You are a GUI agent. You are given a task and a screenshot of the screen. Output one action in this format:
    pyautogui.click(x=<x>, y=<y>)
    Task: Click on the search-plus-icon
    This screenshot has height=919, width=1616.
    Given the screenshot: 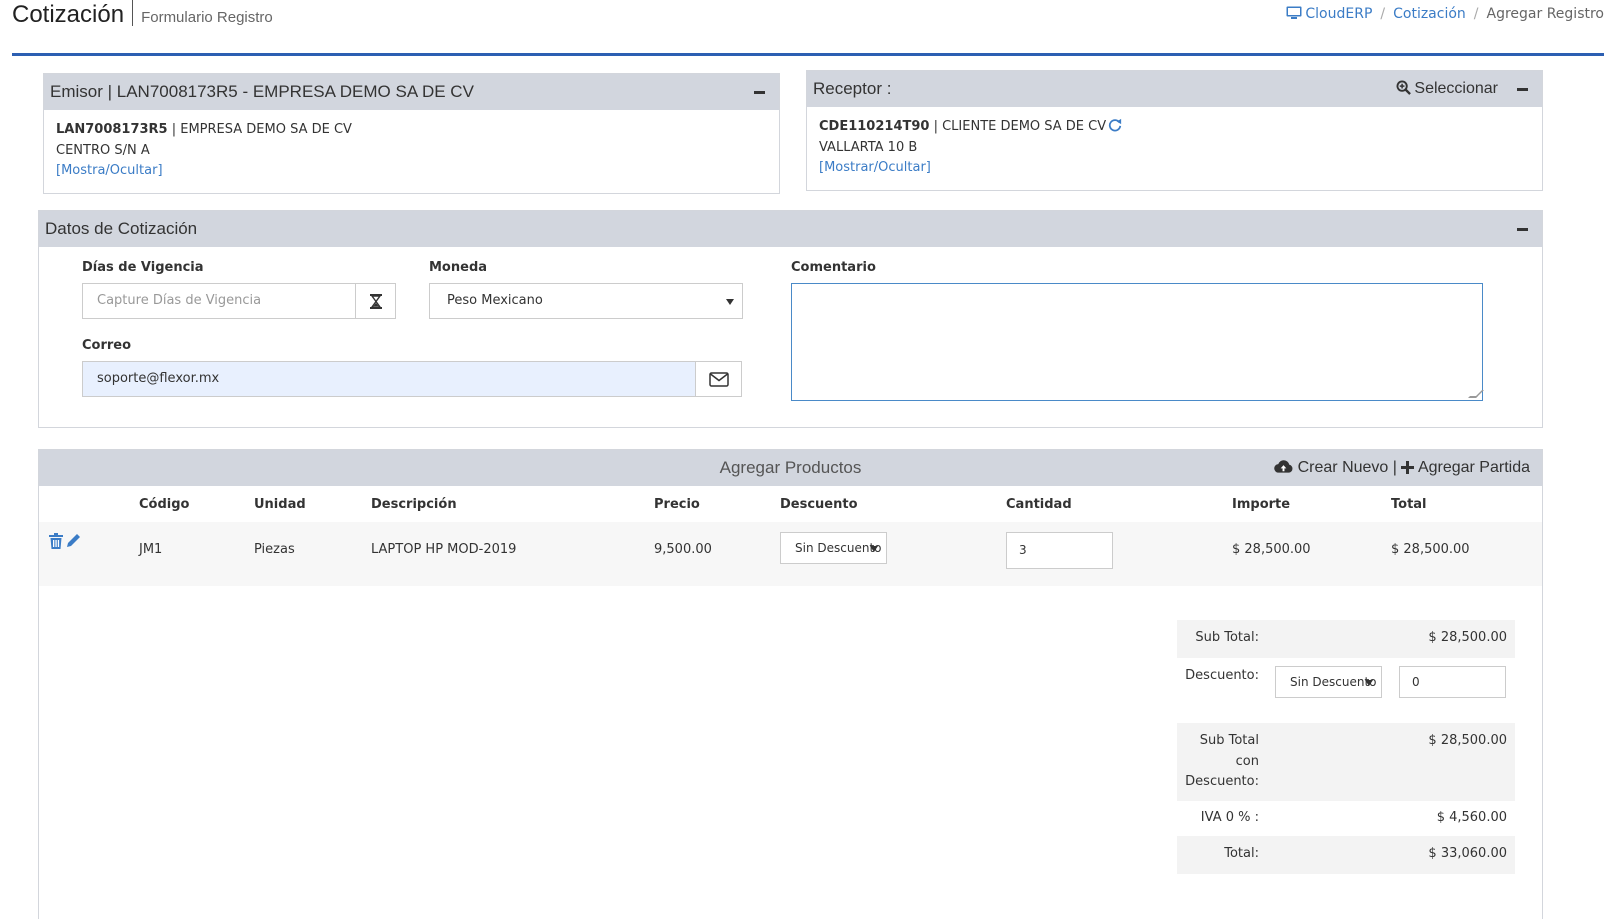 What is the action you would take?
    pyautogui.click(x=1404, y=87)
    